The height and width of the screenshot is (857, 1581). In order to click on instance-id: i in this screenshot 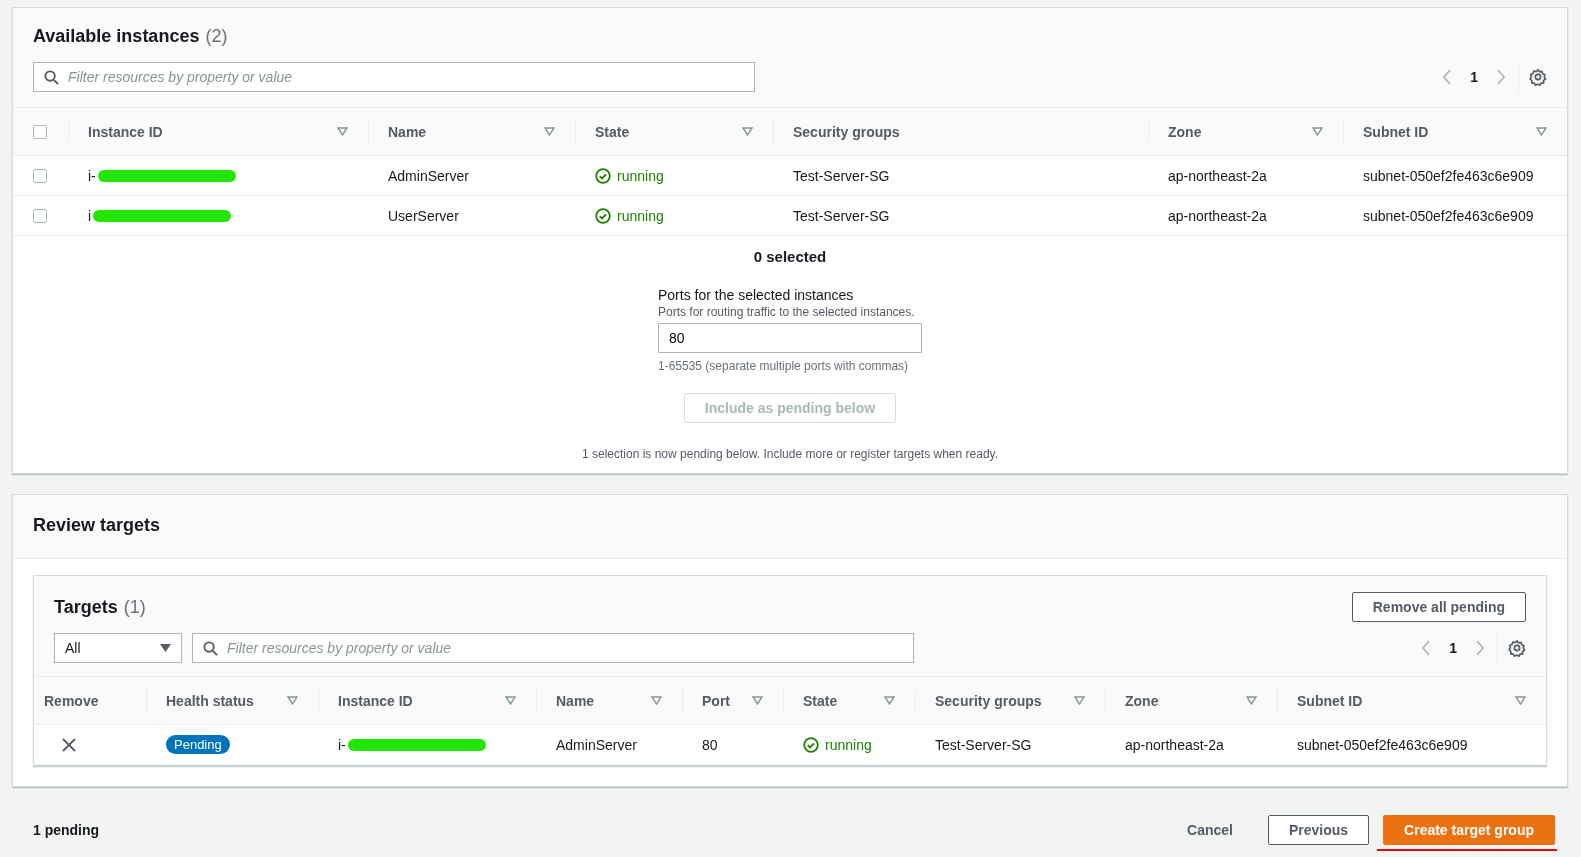, I will do `click(90, 215)`.